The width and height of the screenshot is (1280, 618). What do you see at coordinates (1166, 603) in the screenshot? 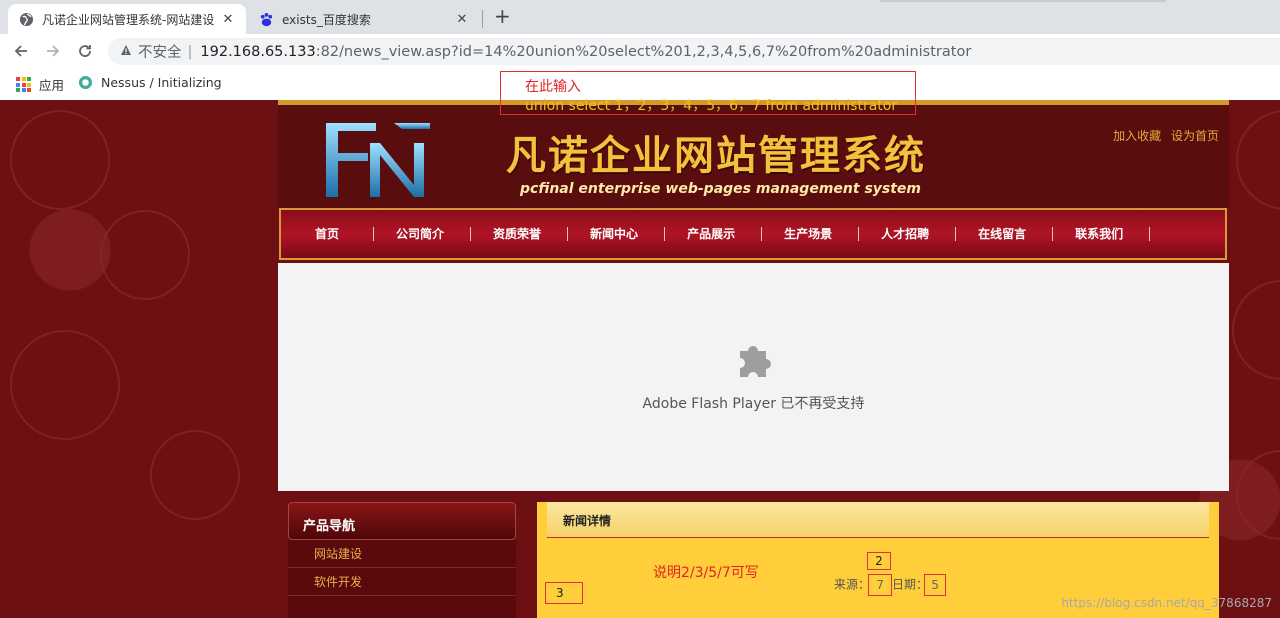
I see `csdn-watermark: https://blog.csdn.net/qq_37868287` at bounding box center [1166, 603].